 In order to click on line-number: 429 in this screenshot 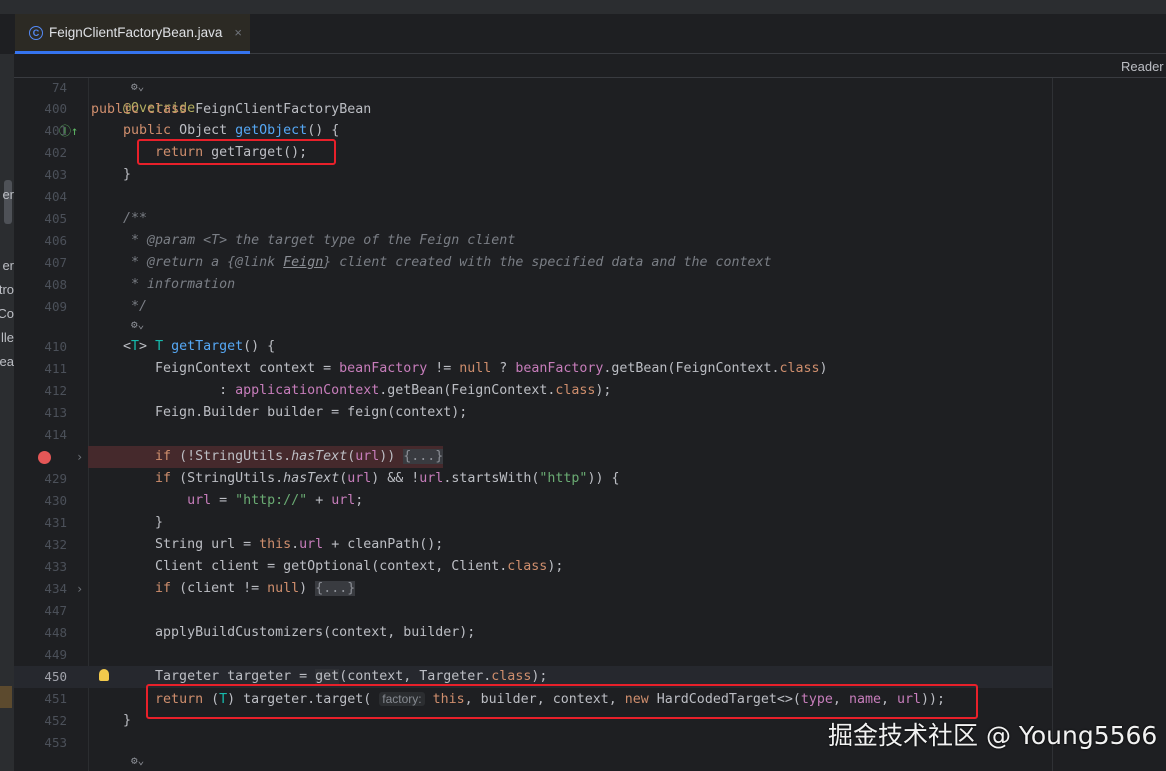, I will do `click(40, 479)`.